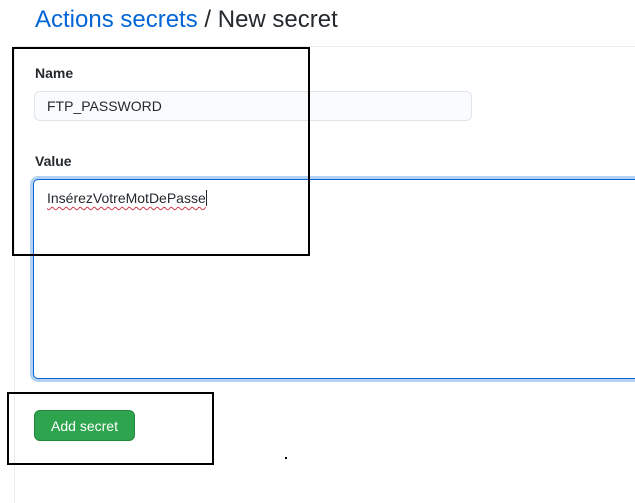 The image size is (635, 503). I want to click on annotation-box-submit, so click(110, 428).